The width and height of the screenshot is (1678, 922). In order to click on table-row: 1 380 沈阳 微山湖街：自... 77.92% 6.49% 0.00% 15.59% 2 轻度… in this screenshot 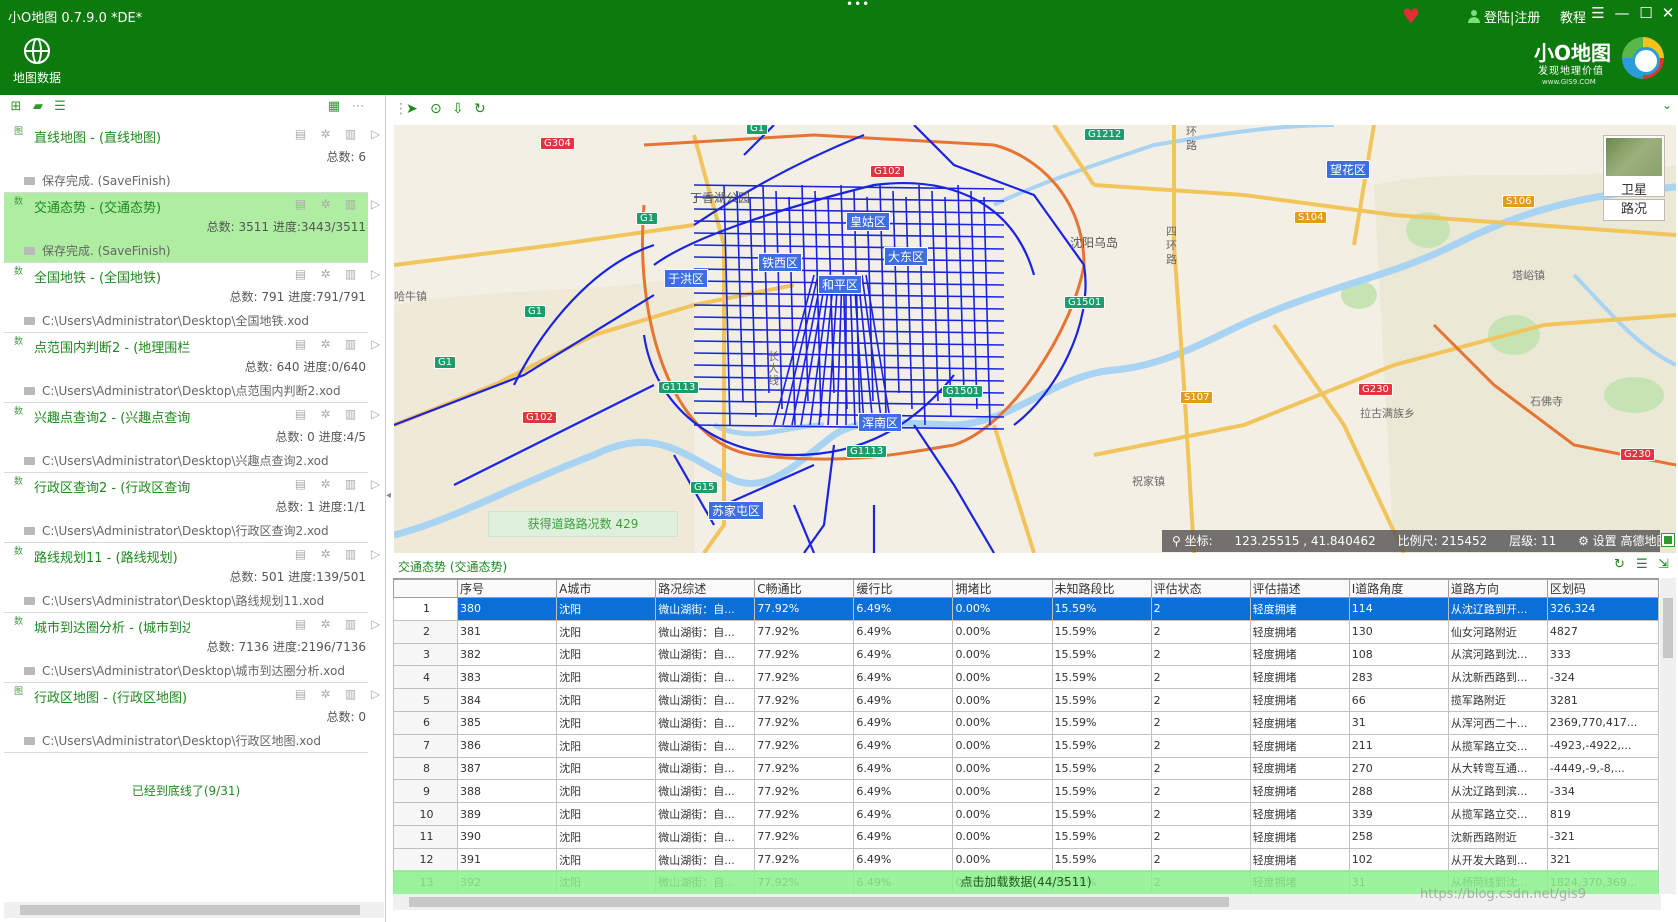, I will do `click(1026, 609)`.